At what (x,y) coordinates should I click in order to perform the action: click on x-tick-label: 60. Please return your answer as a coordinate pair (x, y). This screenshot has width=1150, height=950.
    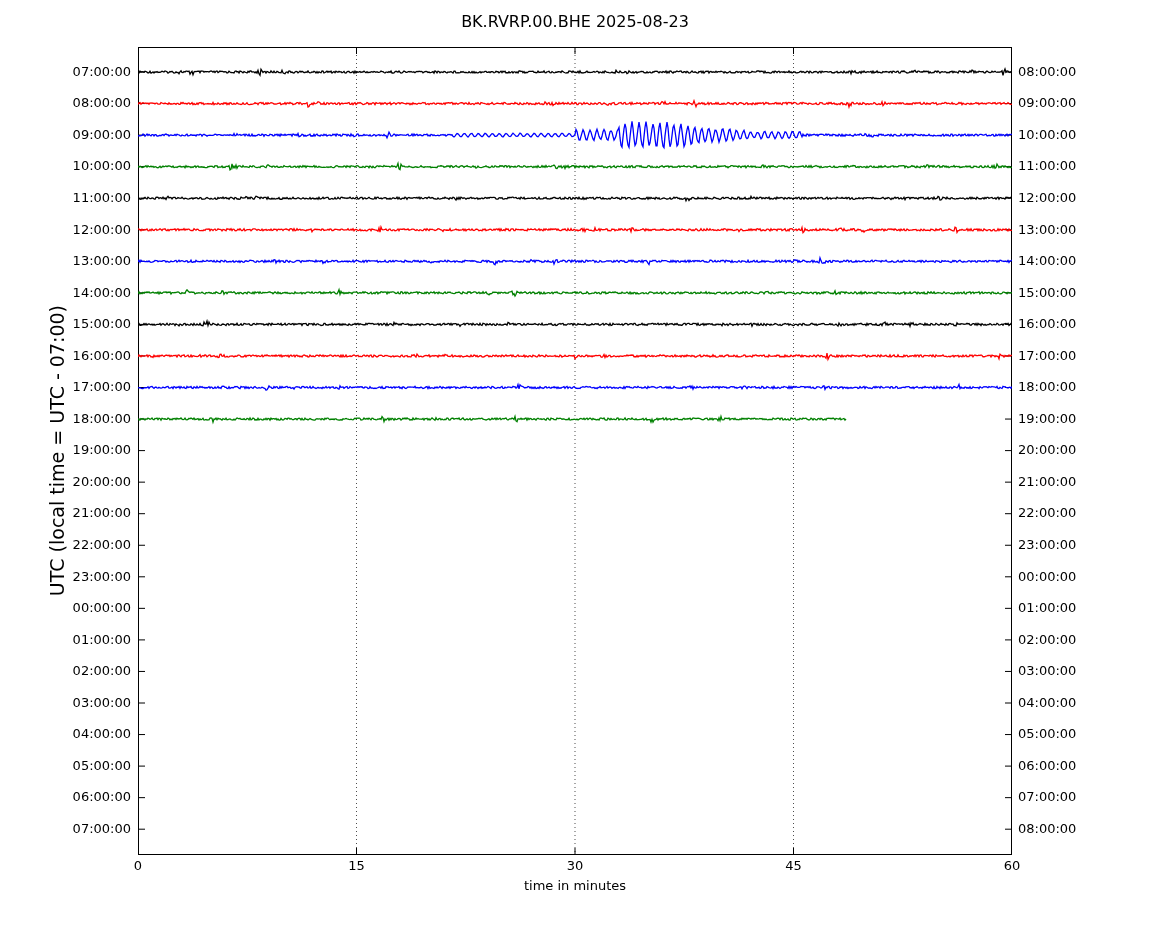
    Looking at the image, I should click on (1012, 866).